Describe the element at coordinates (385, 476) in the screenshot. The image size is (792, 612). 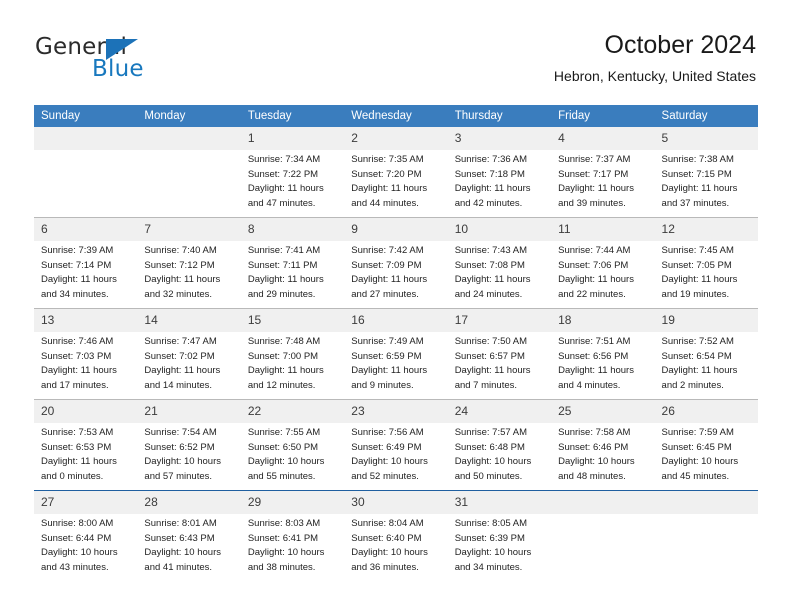
I see `daylight-line-2: and 52 minutes.` at that location.